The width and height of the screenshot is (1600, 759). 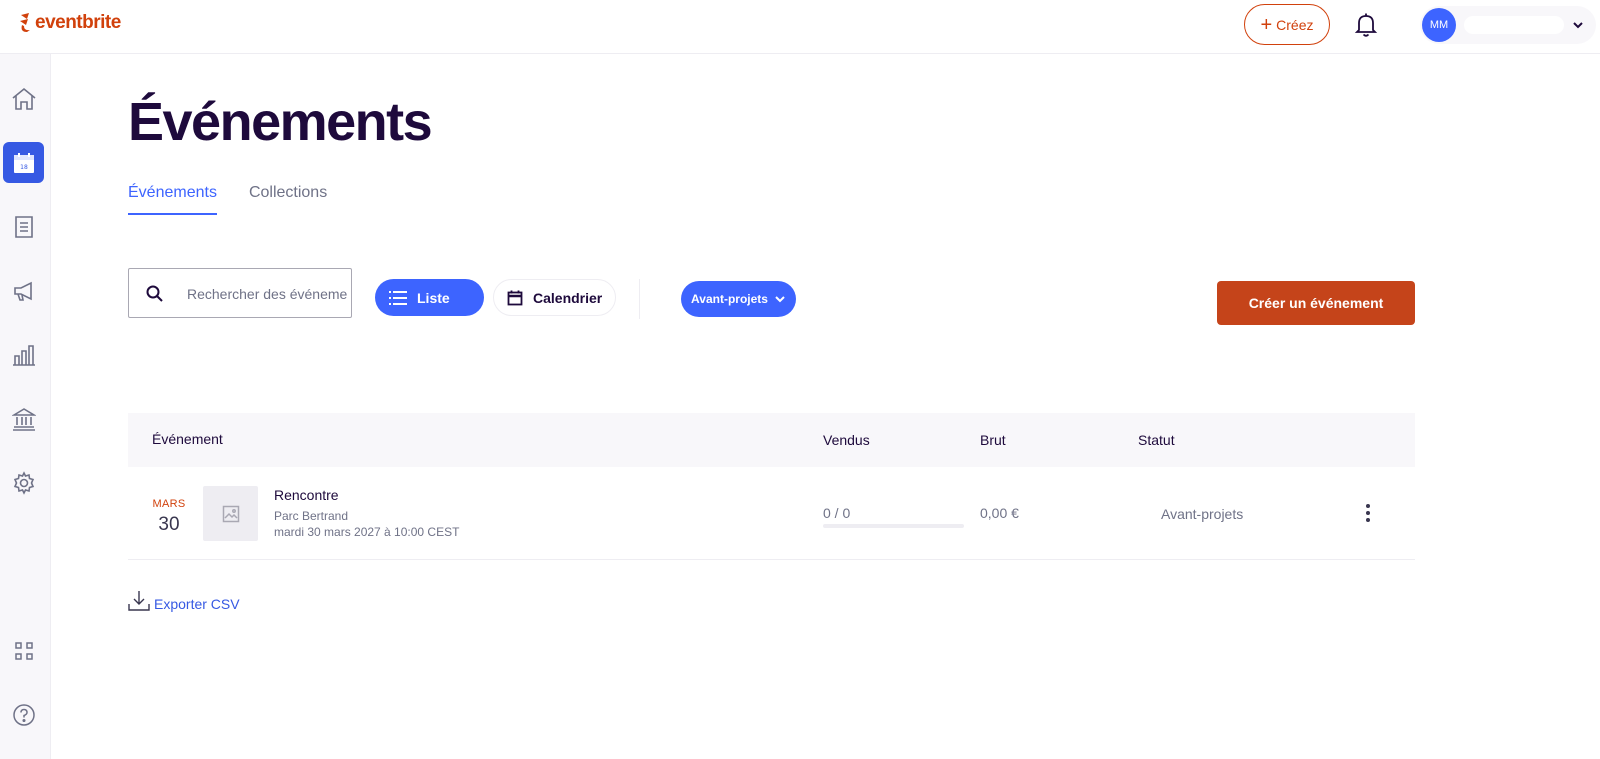 I want to click on bar-chart-icon, so click(x=23, y=355).